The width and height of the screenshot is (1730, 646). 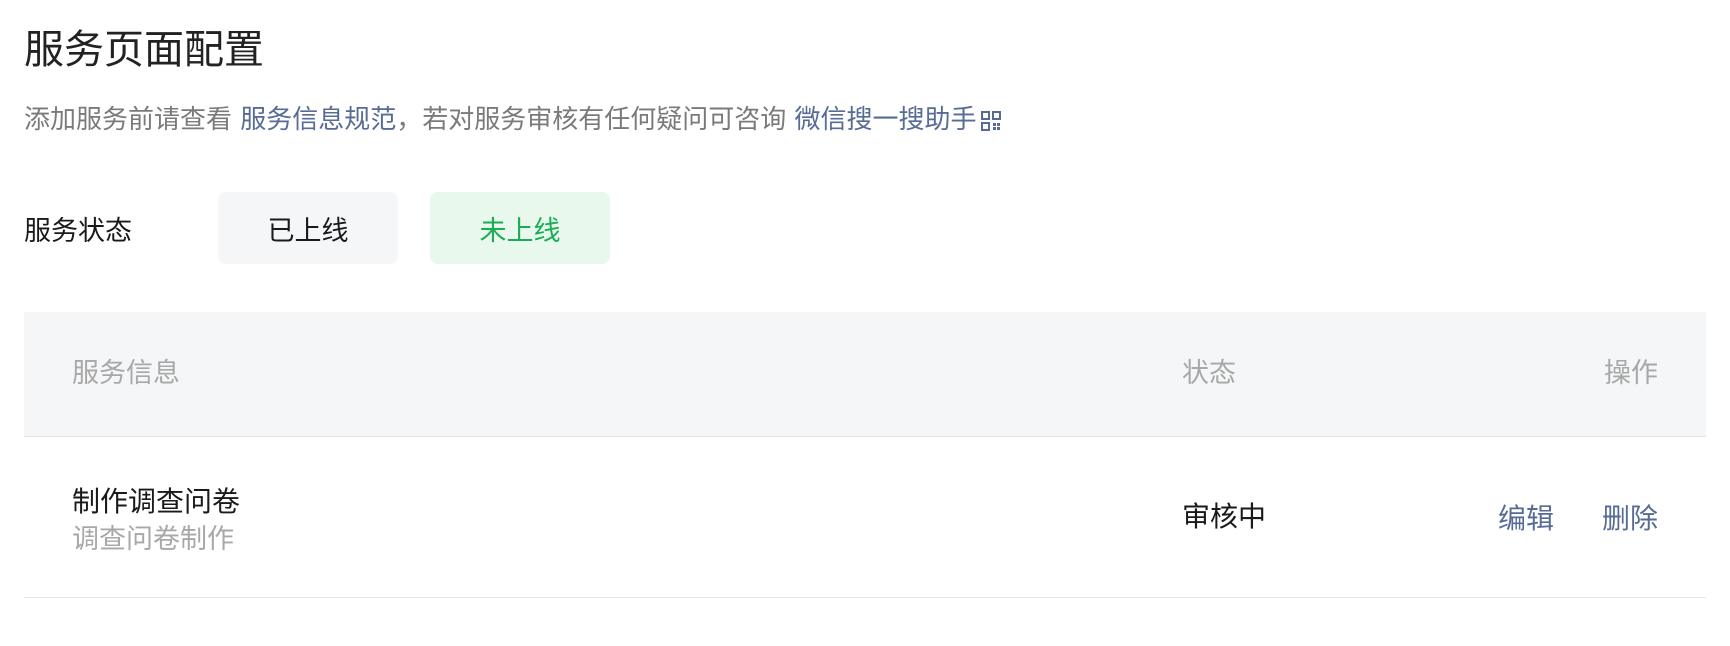 I want to click on service-status-label: 服务状态, so click(x=78, y=231).